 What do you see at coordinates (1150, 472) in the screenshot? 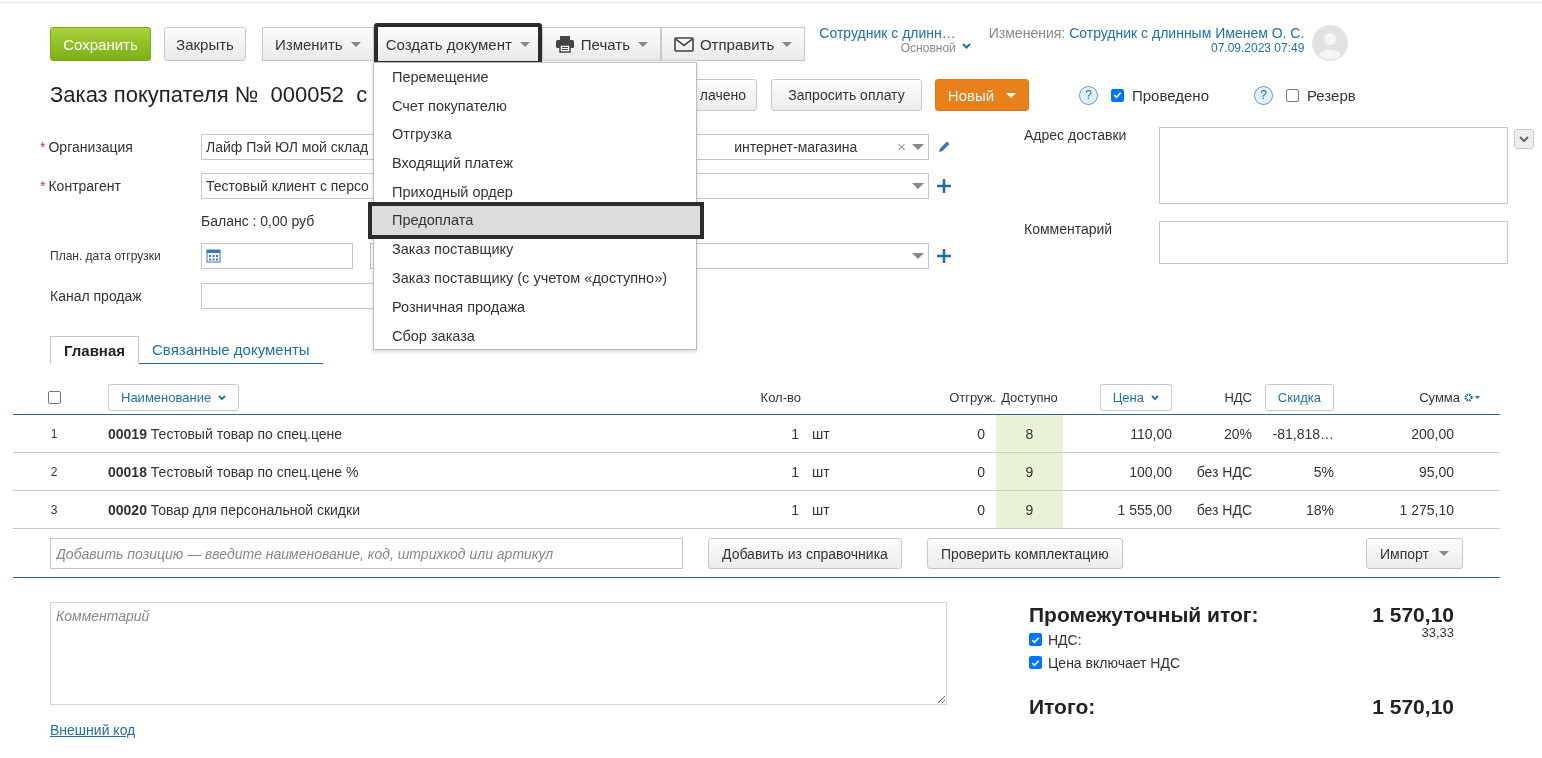
I see `table-cell-text: 100,00` at bounding box center [1150, 472].